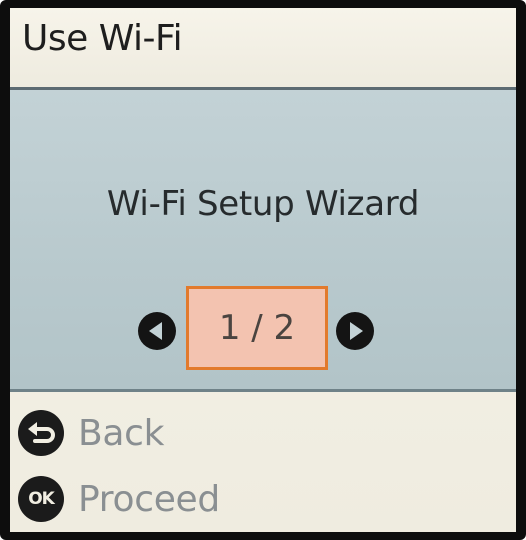 The image size is (526, 540). I want to click on ok-icon: OK, so click(41, 499).